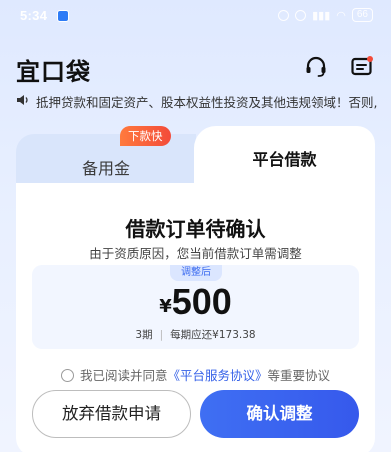  I want to click on order-subtitle: 由于资质原因，您当前借款订单需调整, so click(195, 253).